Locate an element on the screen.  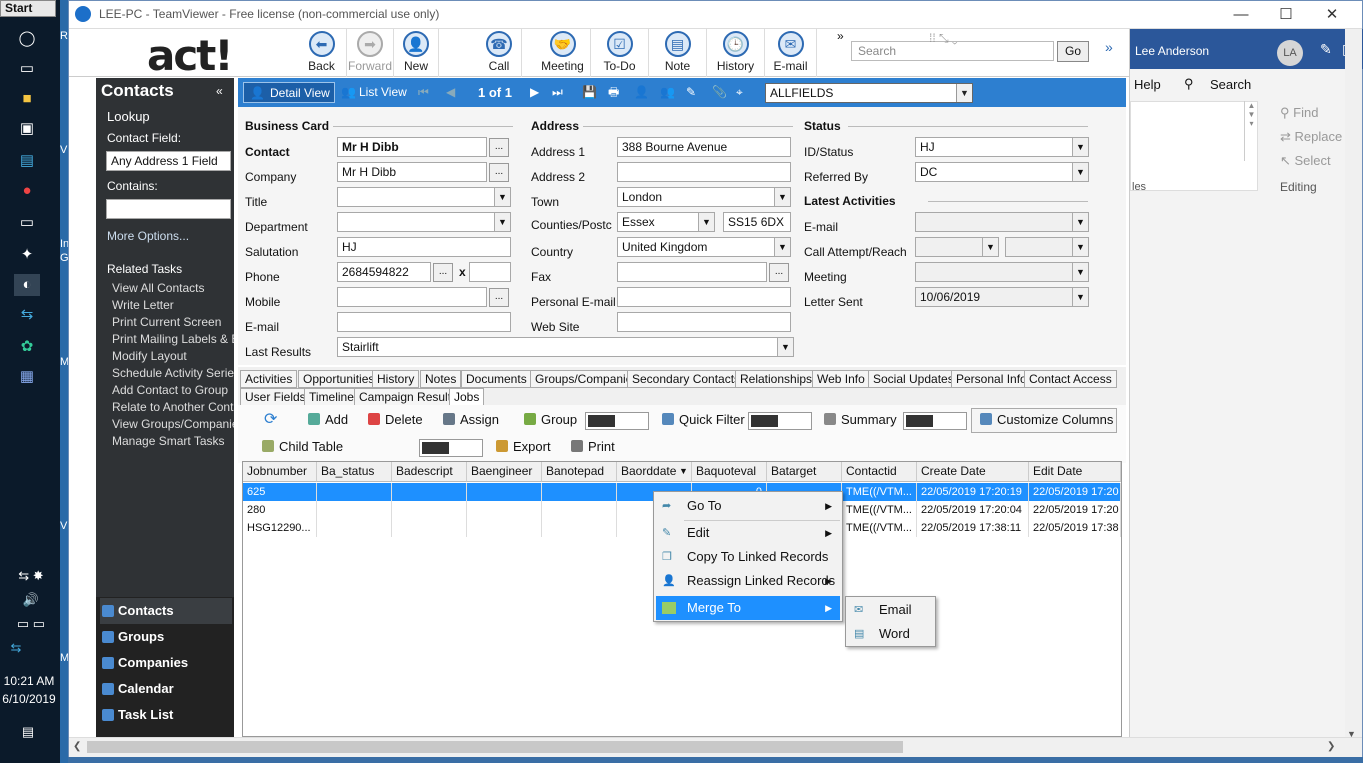
column-header-jobnumber: Jobnumber is located at coordinates (280, 472).